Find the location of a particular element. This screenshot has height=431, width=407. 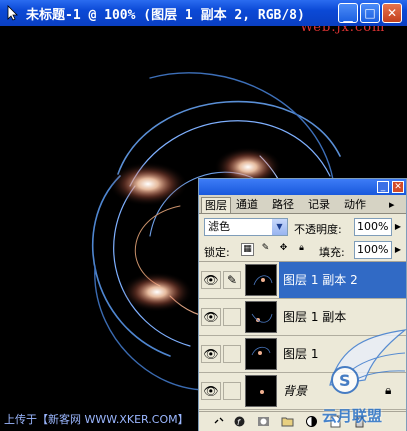

photoshop-doc-icon is located at coordinates (12, 13).